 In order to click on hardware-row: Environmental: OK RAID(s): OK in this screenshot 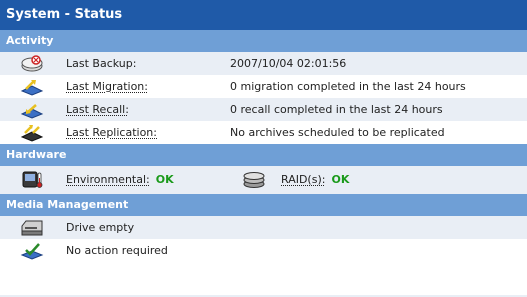, I will do `click(263, 180)`.